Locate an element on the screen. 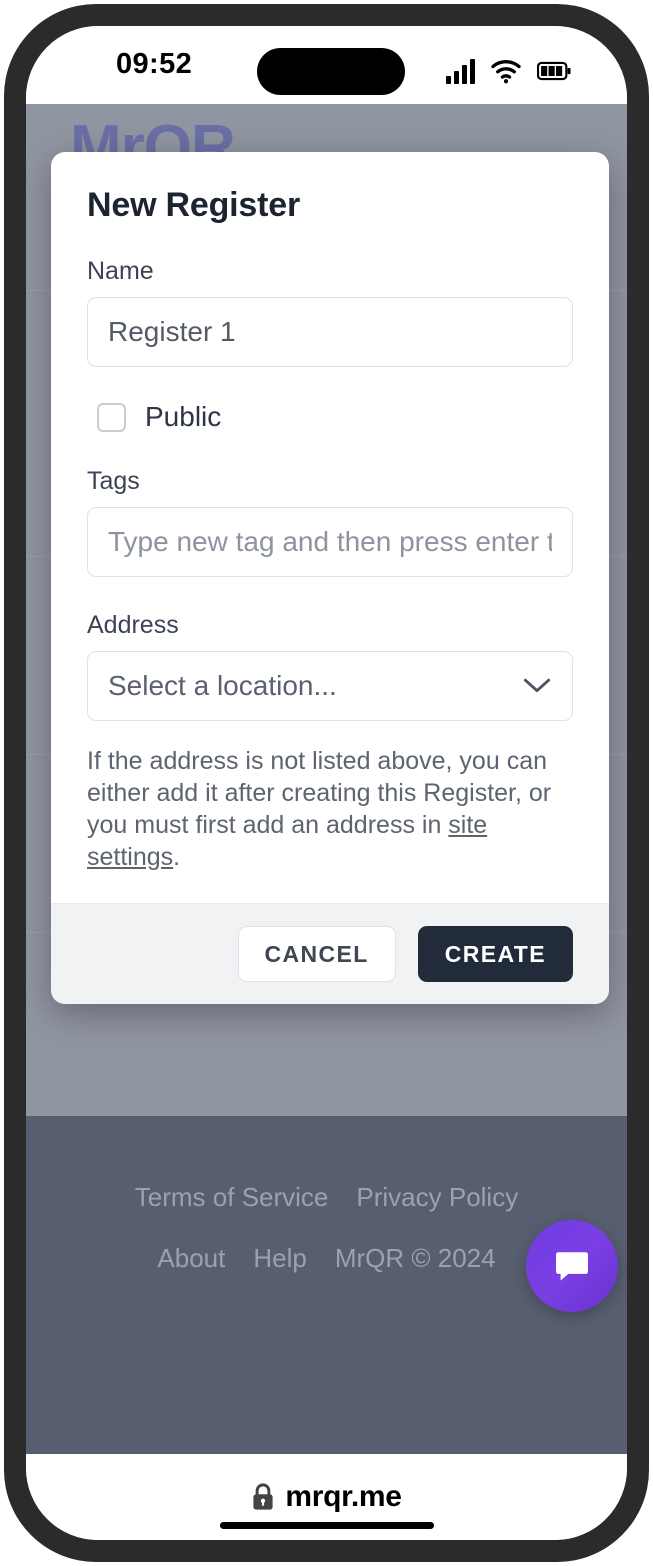 The image size is (653, 1566). dynamic-island is located at coordinates (331, 71).